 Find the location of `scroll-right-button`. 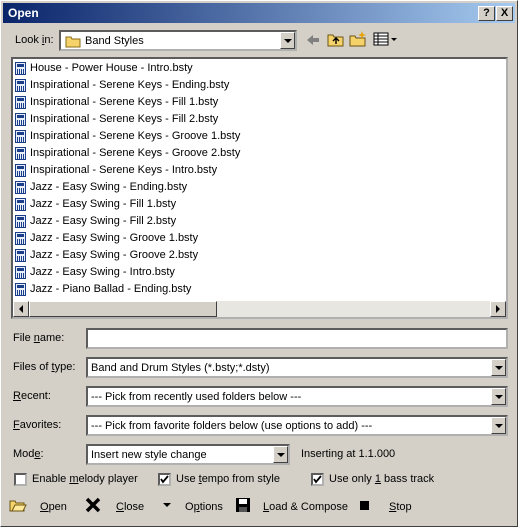

scroll-right-button is located at coordinates (498, 309).